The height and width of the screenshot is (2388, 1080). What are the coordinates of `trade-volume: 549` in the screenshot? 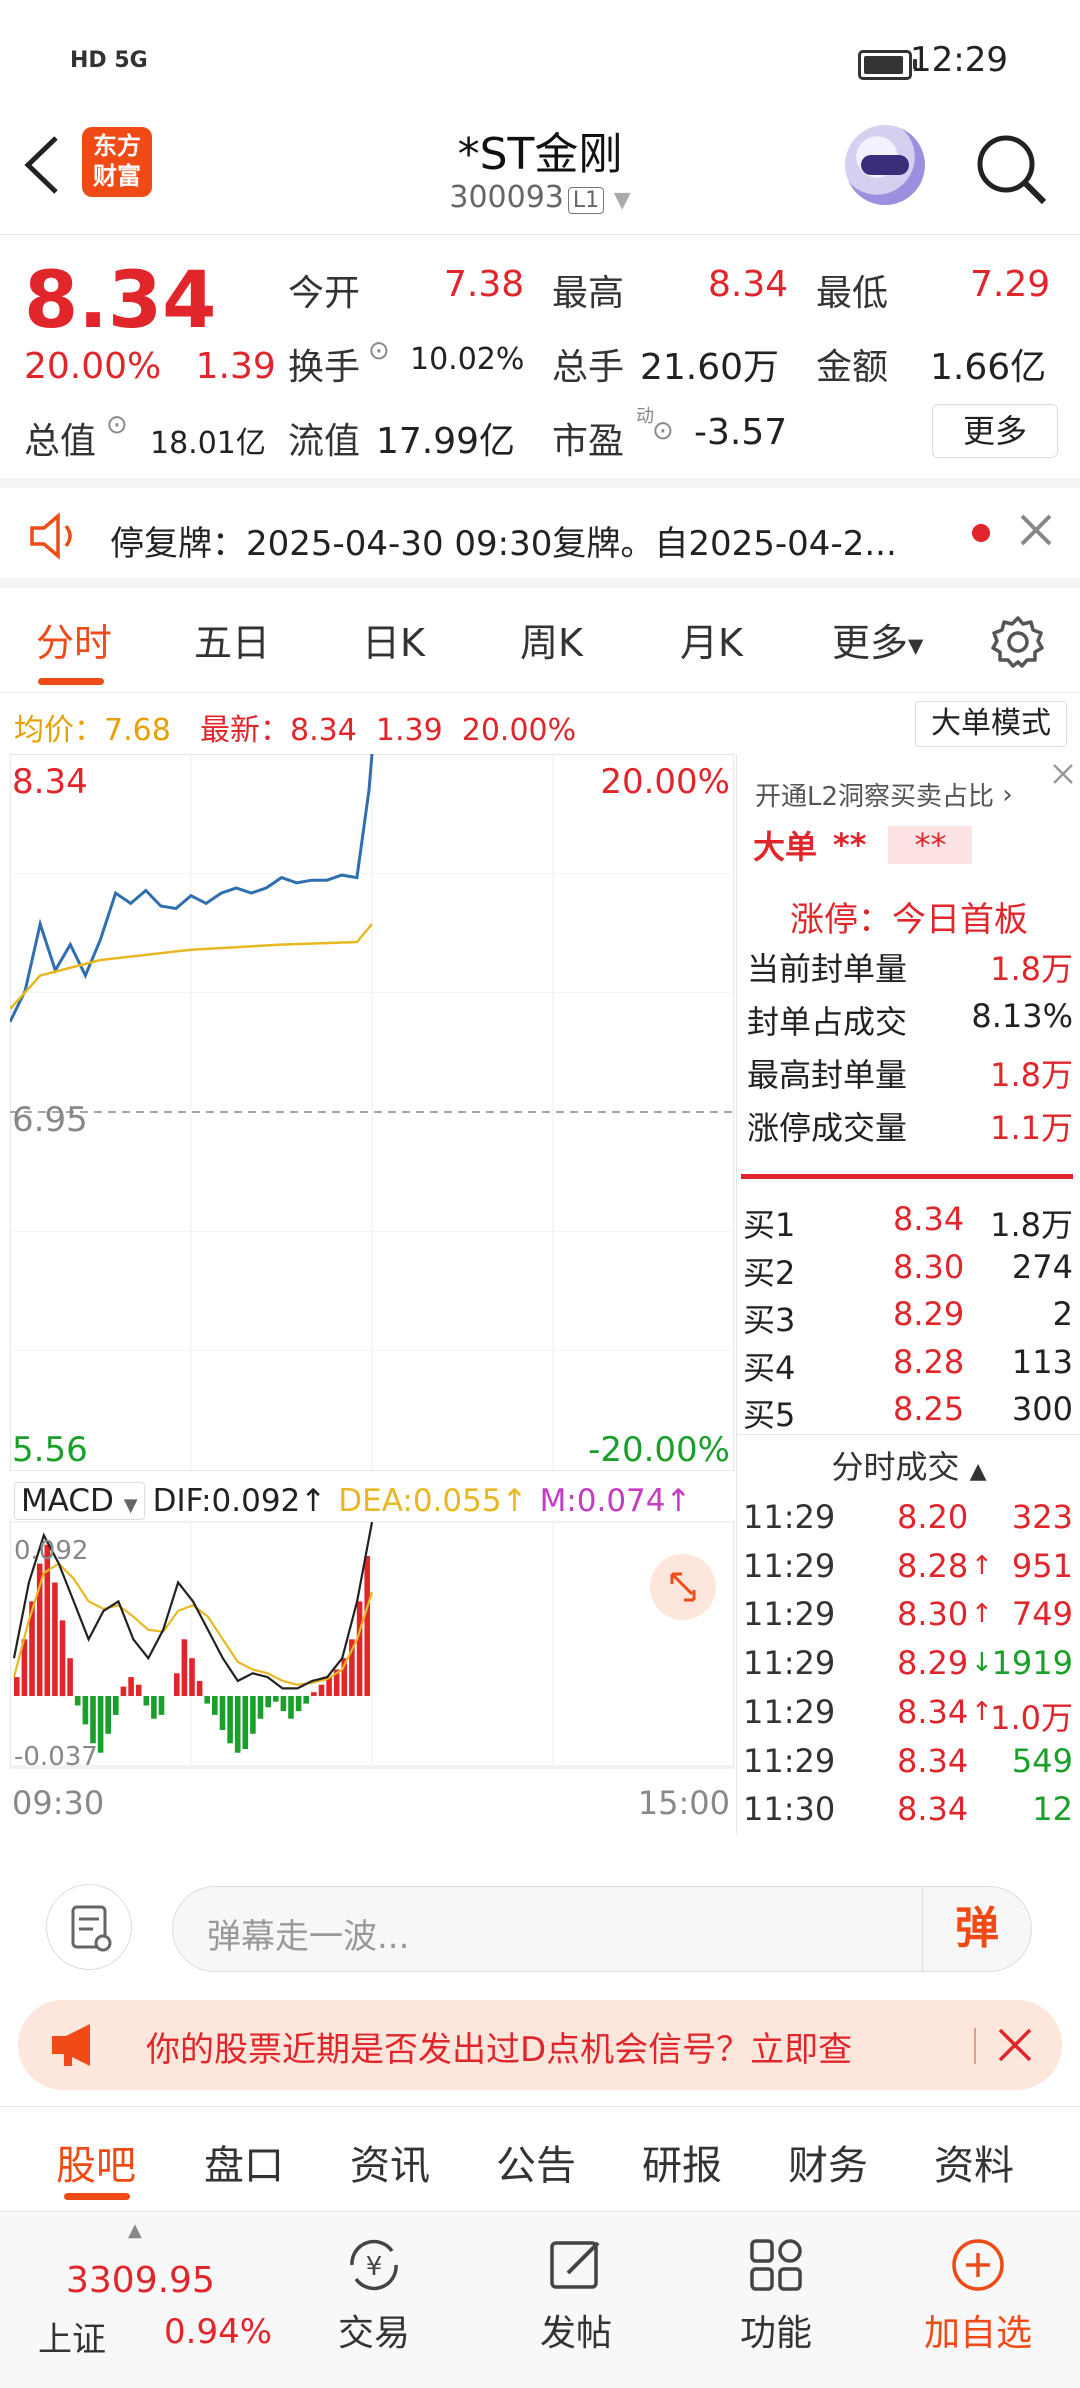 It's located at (1042, 1760).